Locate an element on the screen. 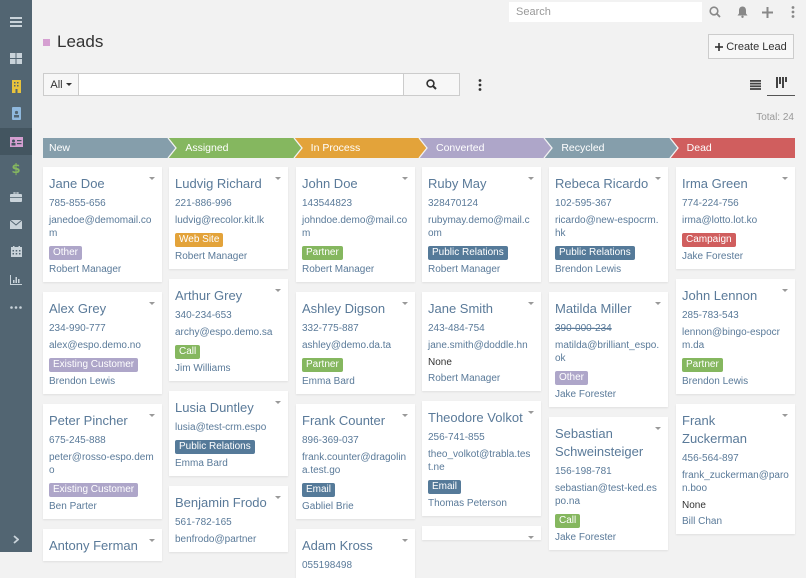 This screenshot has width=806, height=578. assigned-user-link: Bill Chan is located at coordinates (735, 521).